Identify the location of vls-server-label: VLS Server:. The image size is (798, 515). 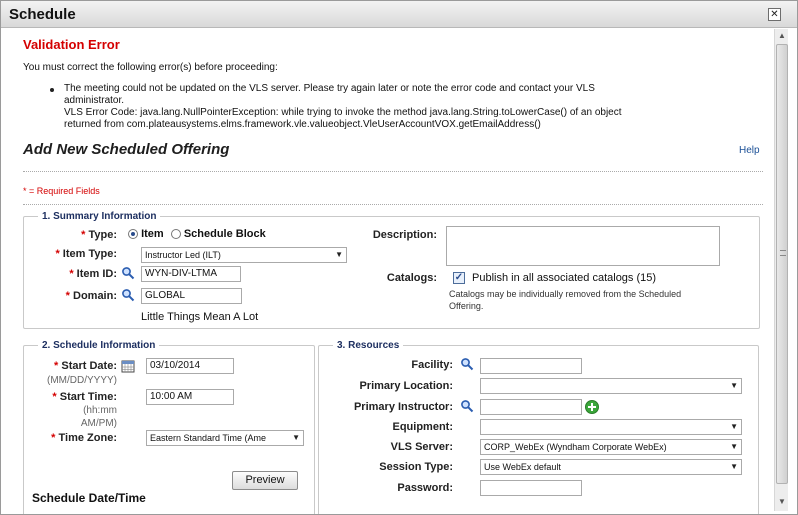
(421, 447).